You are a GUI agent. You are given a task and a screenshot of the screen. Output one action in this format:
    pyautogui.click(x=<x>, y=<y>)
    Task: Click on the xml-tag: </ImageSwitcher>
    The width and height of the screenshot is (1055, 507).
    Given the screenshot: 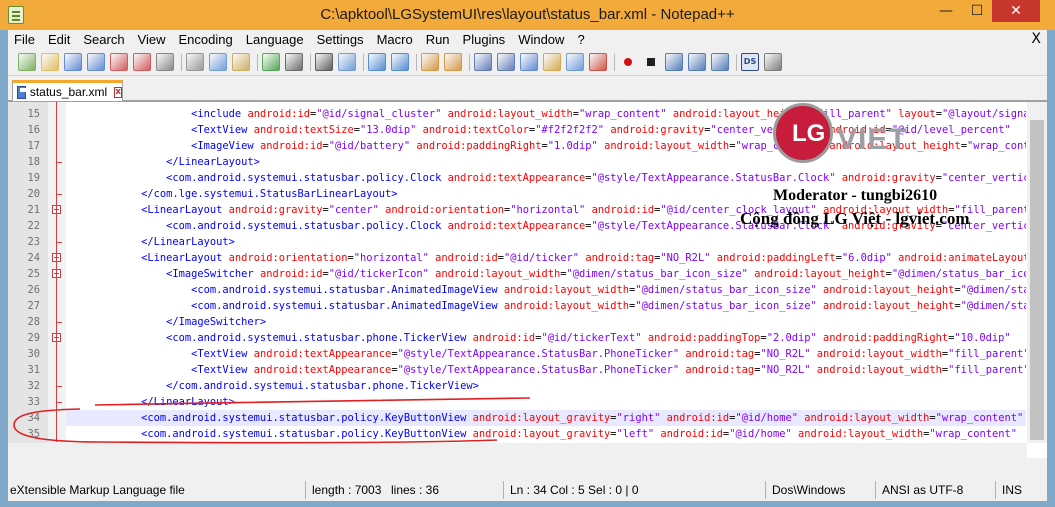 What is the action you would take?
    pyautogui.click(x=216, y=322)
    